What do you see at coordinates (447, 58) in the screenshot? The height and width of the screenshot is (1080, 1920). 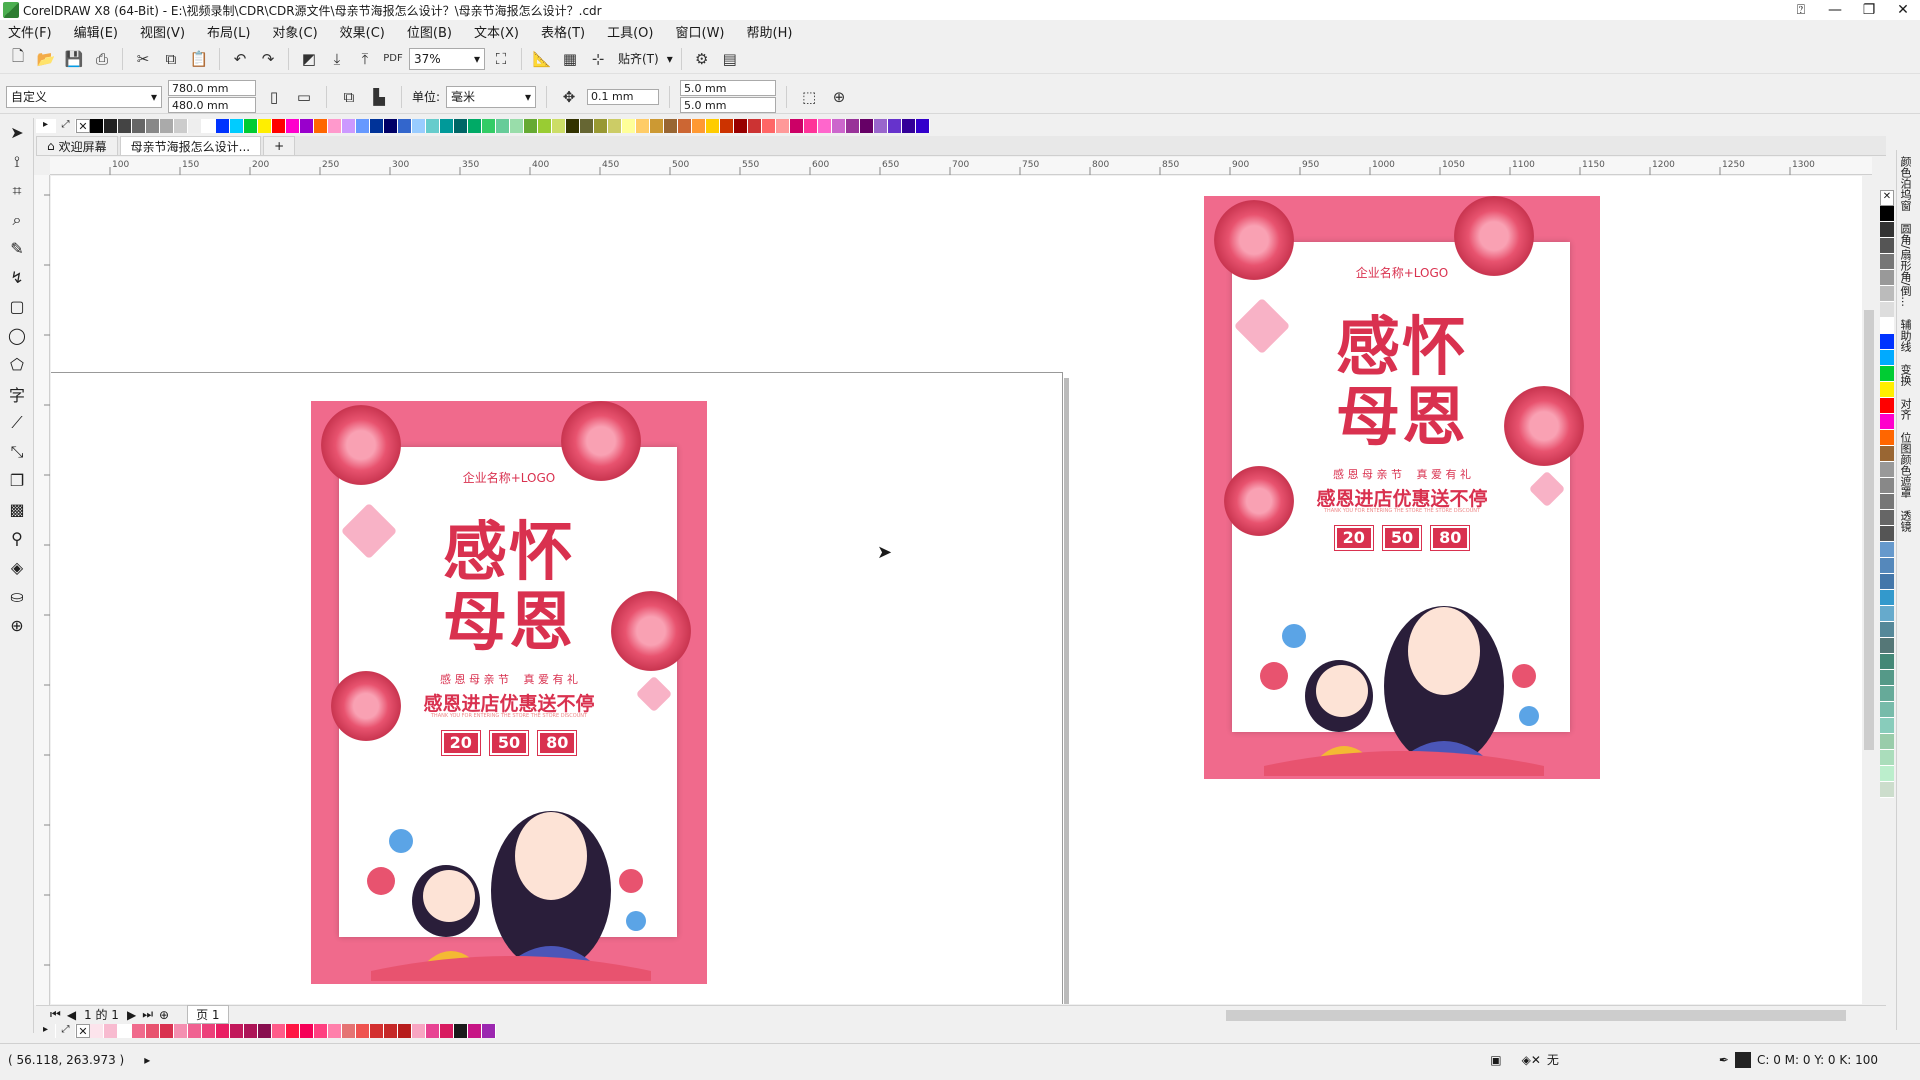 I see `zoom-level-combo: 37% ▾` at bounding box center [447, 58].